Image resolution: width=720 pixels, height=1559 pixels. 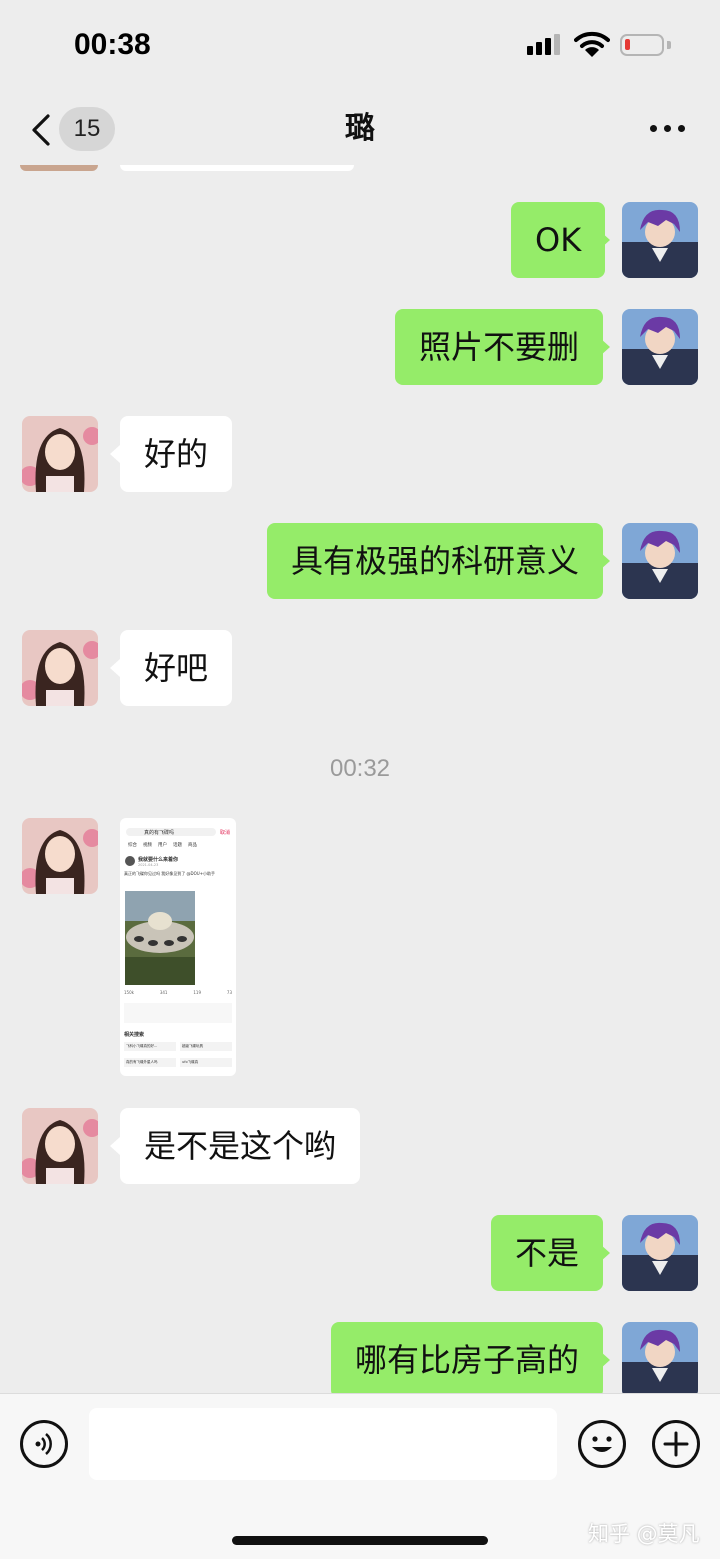 I want to click on battery-icon, so click(x=642, y=45).